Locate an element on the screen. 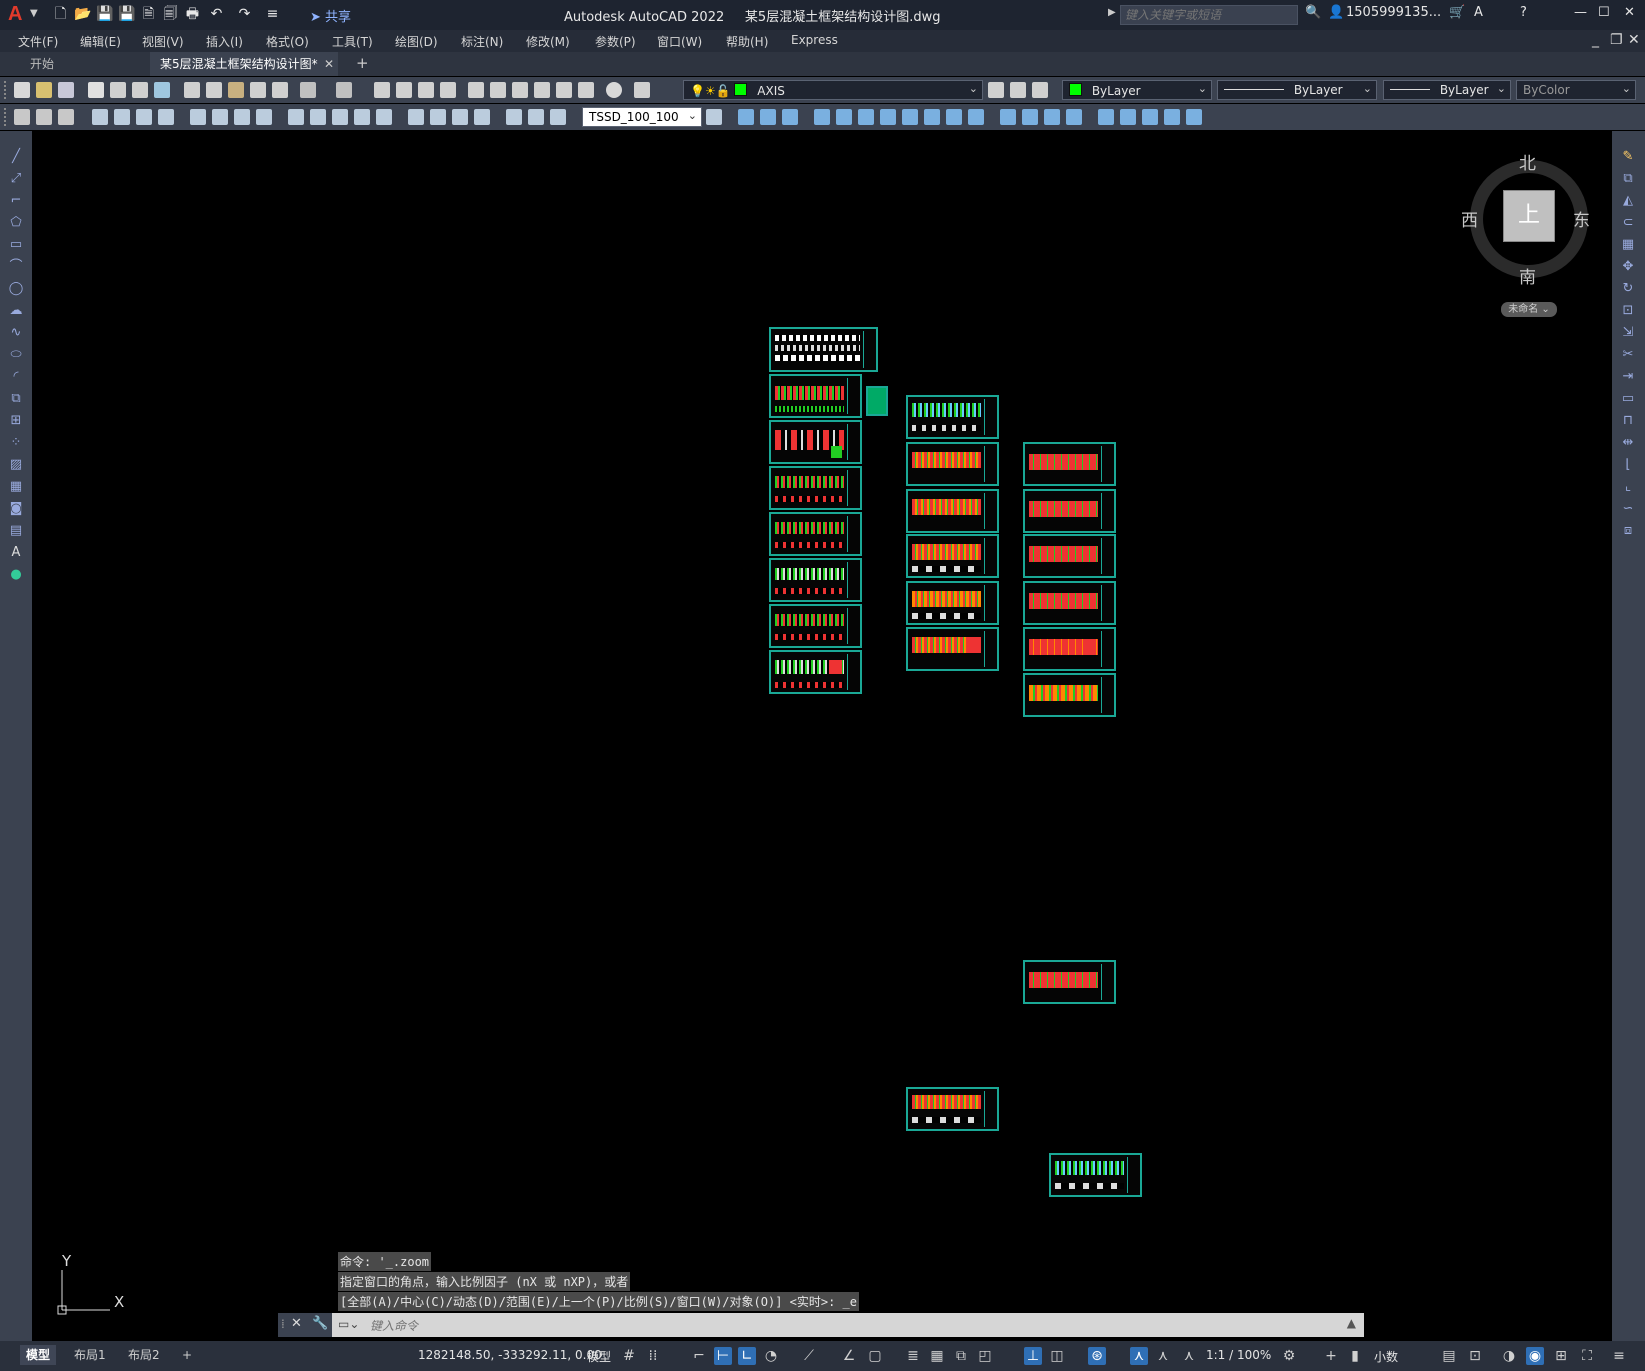 The width and height of the screenshot is (1645, 1371). model-space-button: 模型 is located at coordinates (599, 1356).